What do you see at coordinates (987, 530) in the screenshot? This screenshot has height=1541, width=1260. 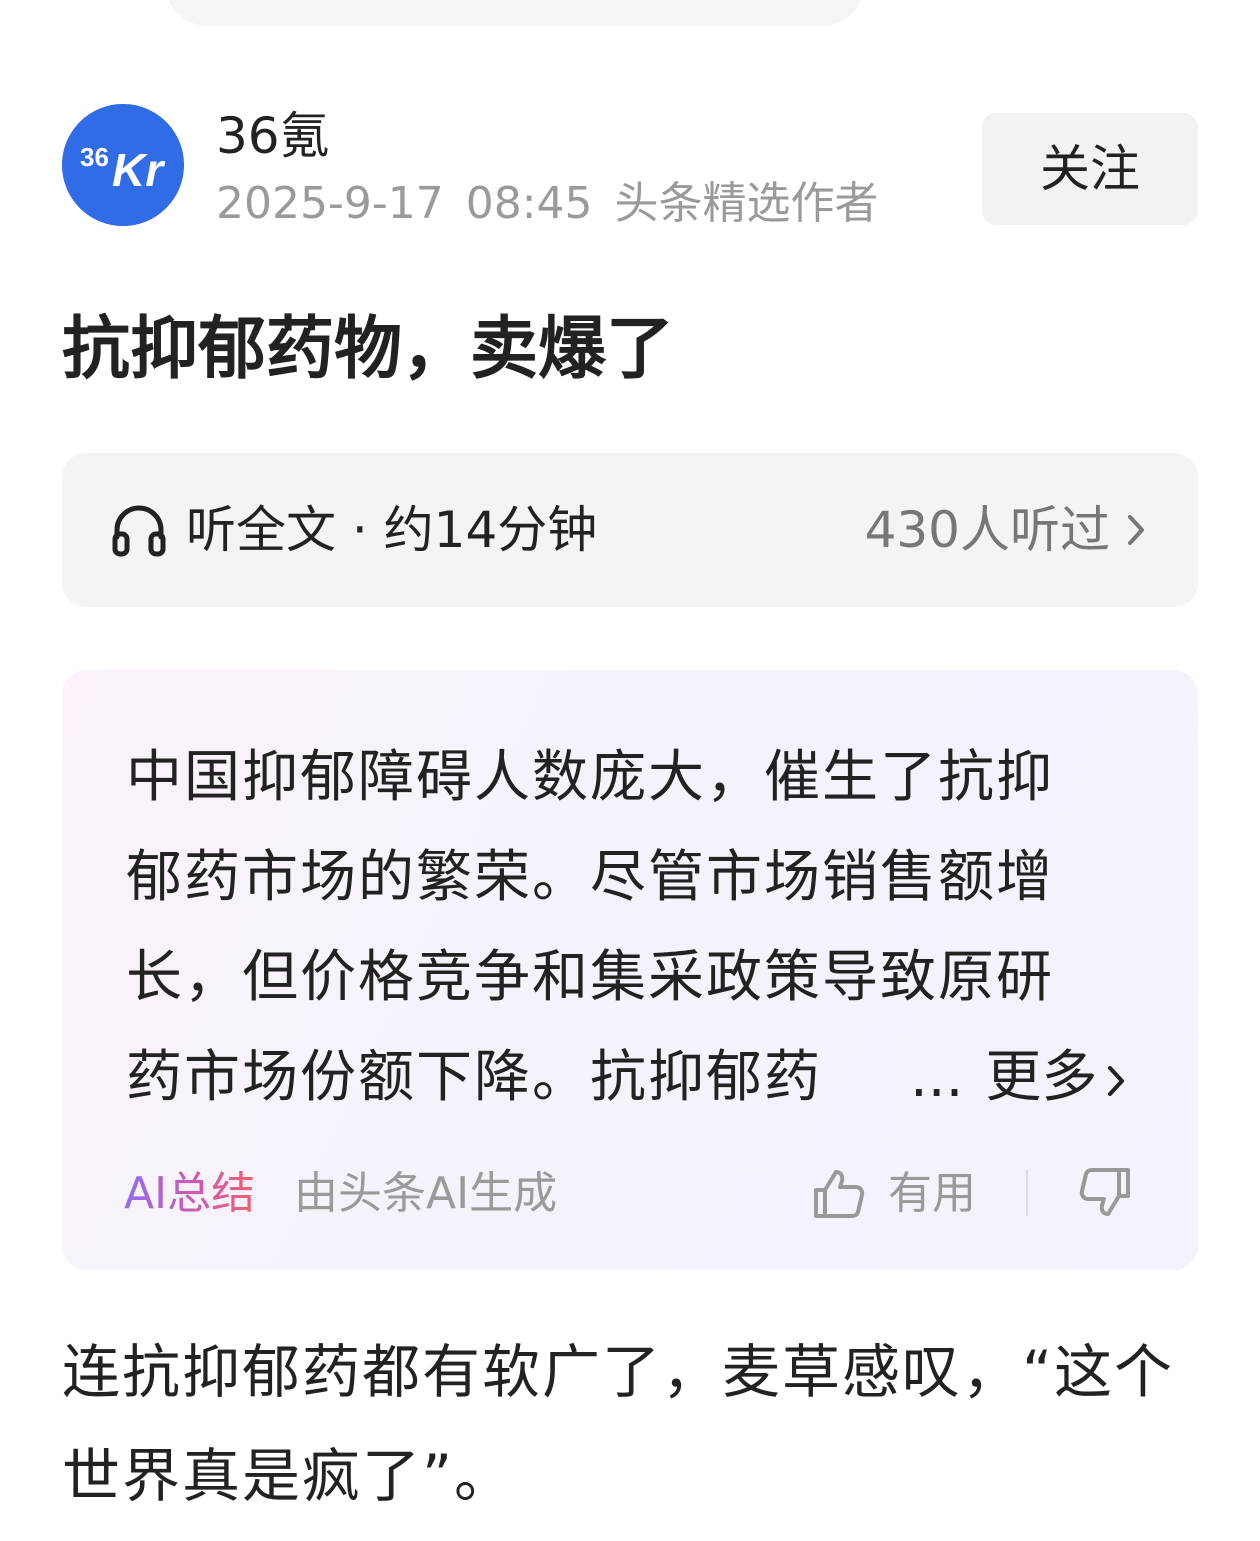 I see `listen-count: 430人听过` at bounding box center [987, 530].